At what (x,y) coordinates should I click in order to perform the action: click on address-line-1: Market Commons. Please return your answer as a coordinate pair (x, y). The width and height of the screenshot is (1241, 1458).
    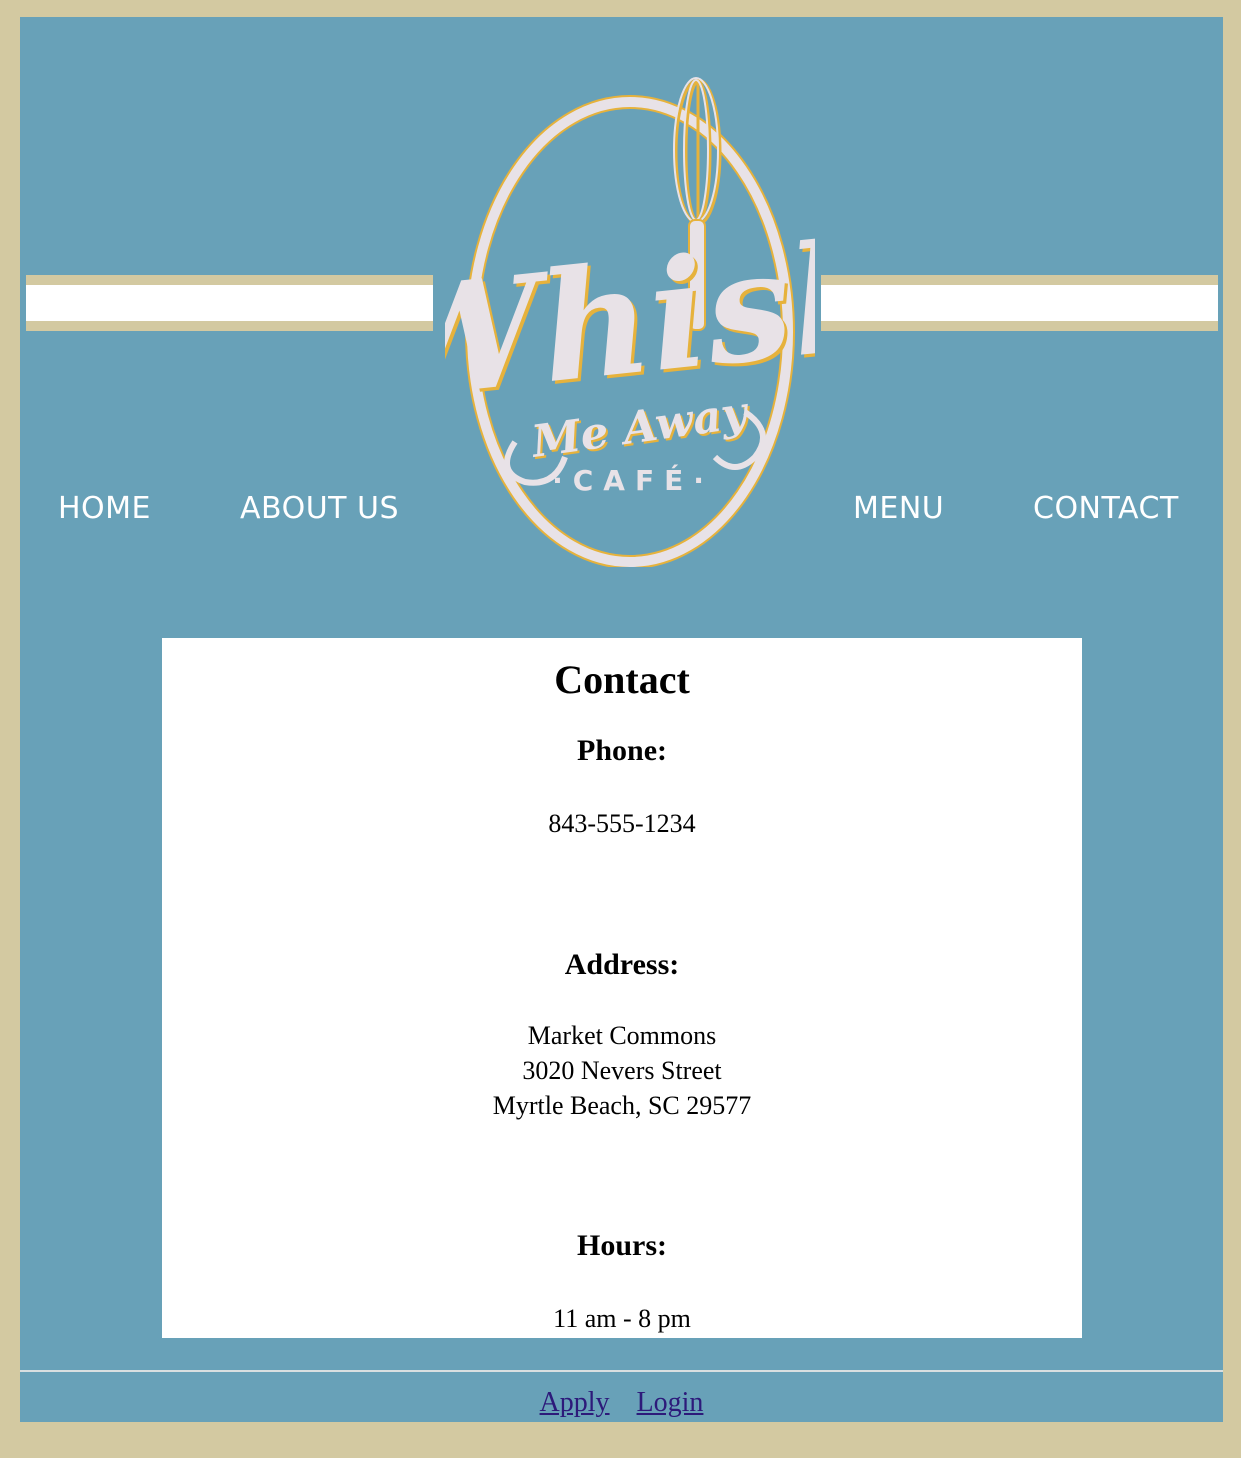
    Looking at the image, I should click on (622, 1035).